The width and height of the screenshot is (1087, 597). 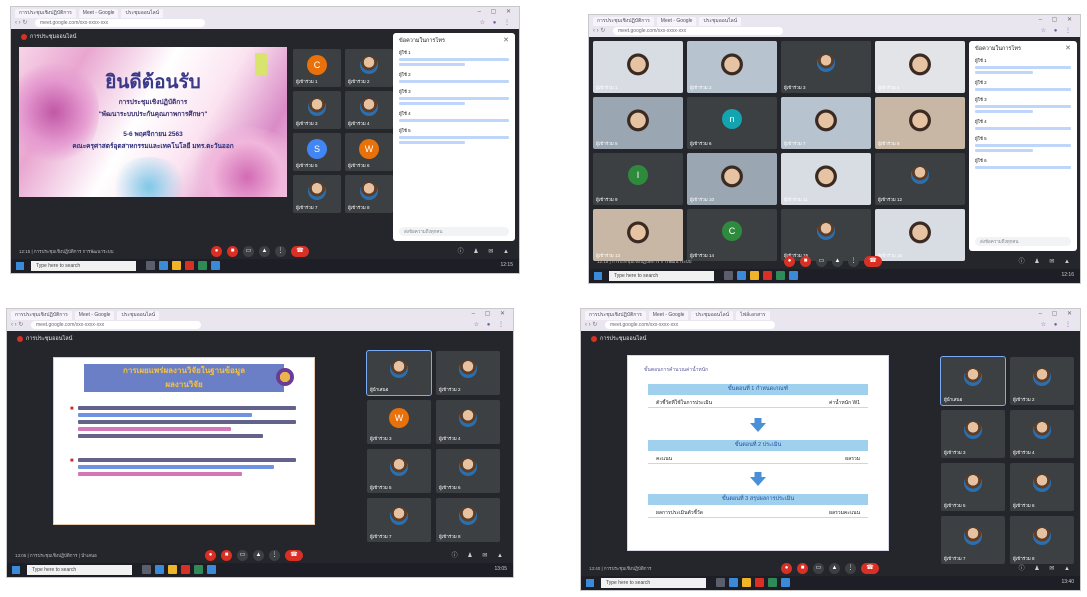 I want to click on participant-tile: ผู้เข้าร่วม 11, so click(x=826, y=179).